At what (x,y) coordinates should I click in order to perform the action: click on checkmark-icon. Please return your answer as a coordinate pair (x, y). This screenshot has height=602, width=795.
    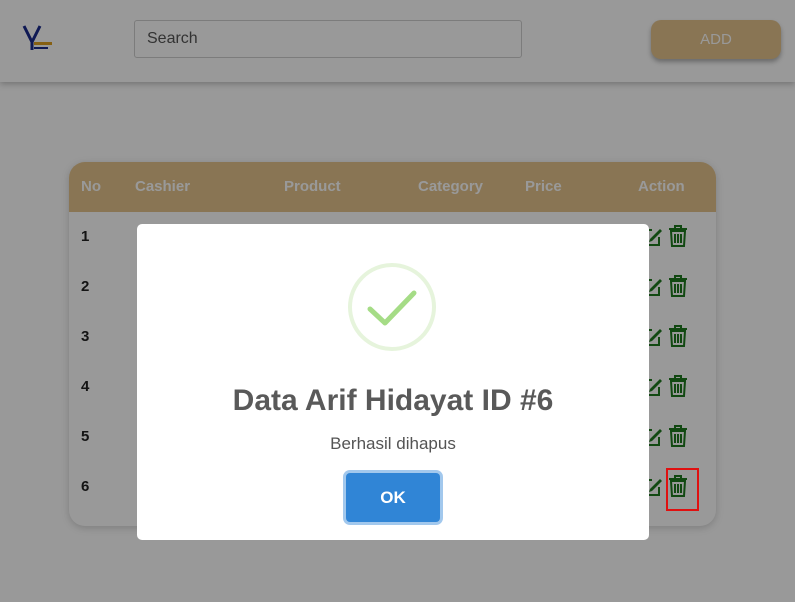
    Looking at the image, I should click on (392, 307).